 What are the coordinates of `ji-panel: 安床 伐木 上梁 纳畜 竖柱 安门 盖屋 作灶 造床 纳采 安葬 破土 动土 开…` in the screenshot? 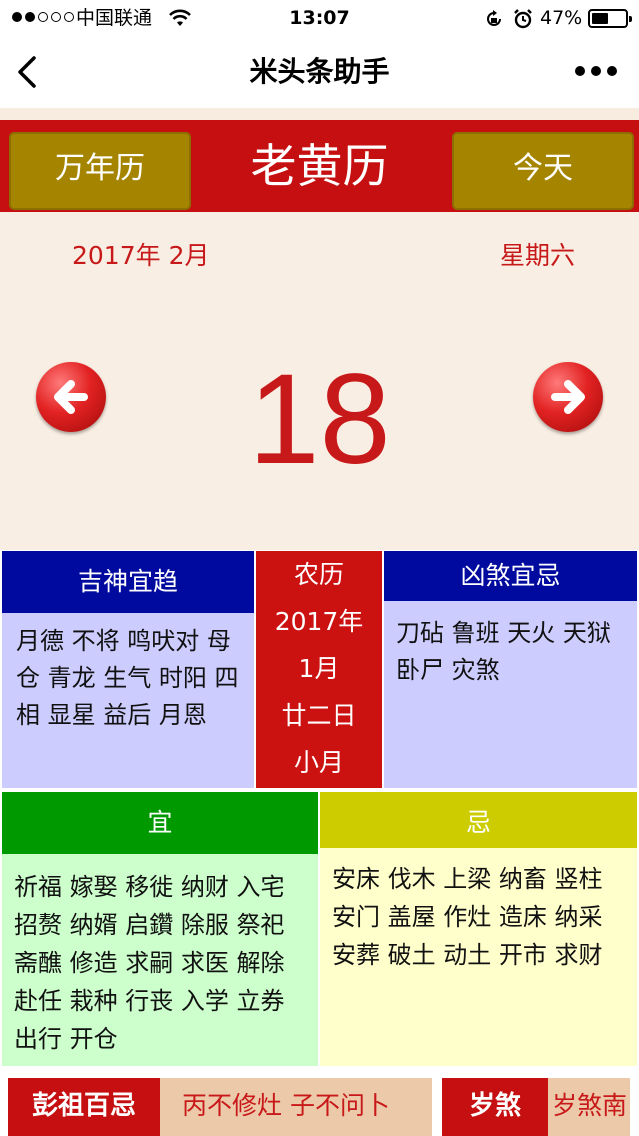 It's located at (478, 957).